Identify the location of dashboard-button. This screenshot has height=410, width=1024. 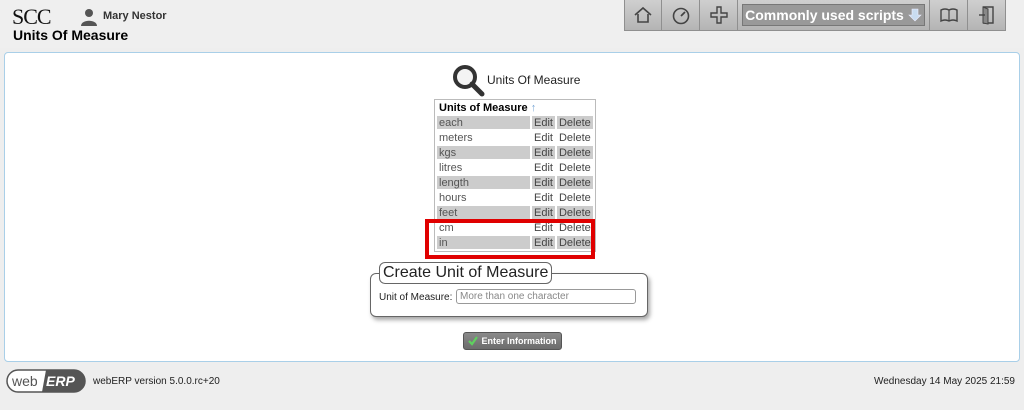
(681, 15).